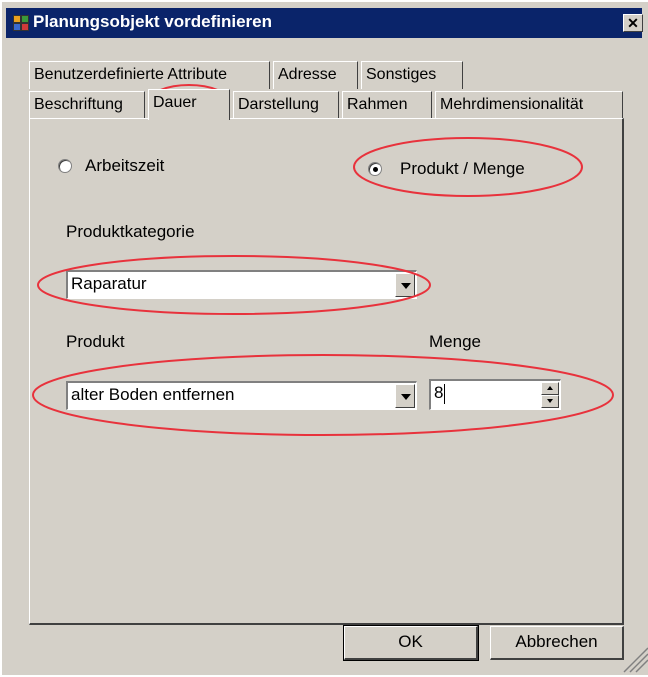 This screenshot has width=648, height=677. I want to click on radio-selected-dot, so click(375, 169).